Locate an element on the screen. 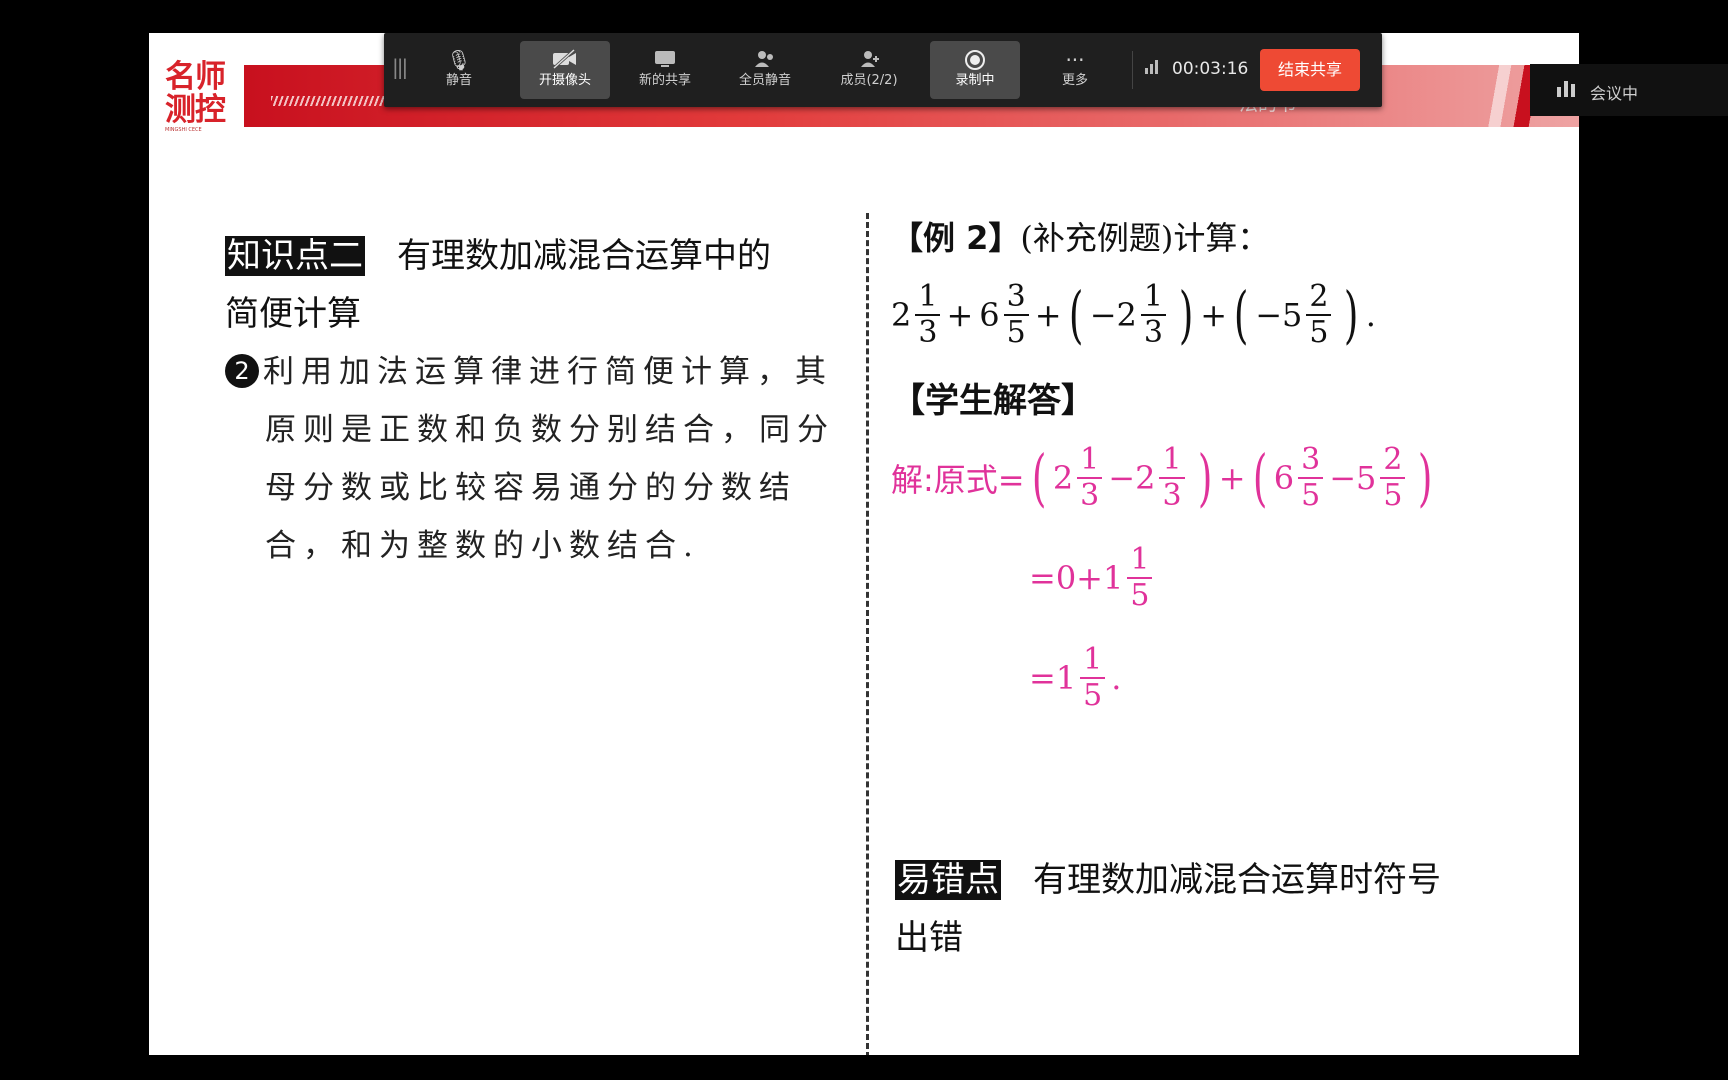  term-whole: 6 is located at coordinates (989, 315).